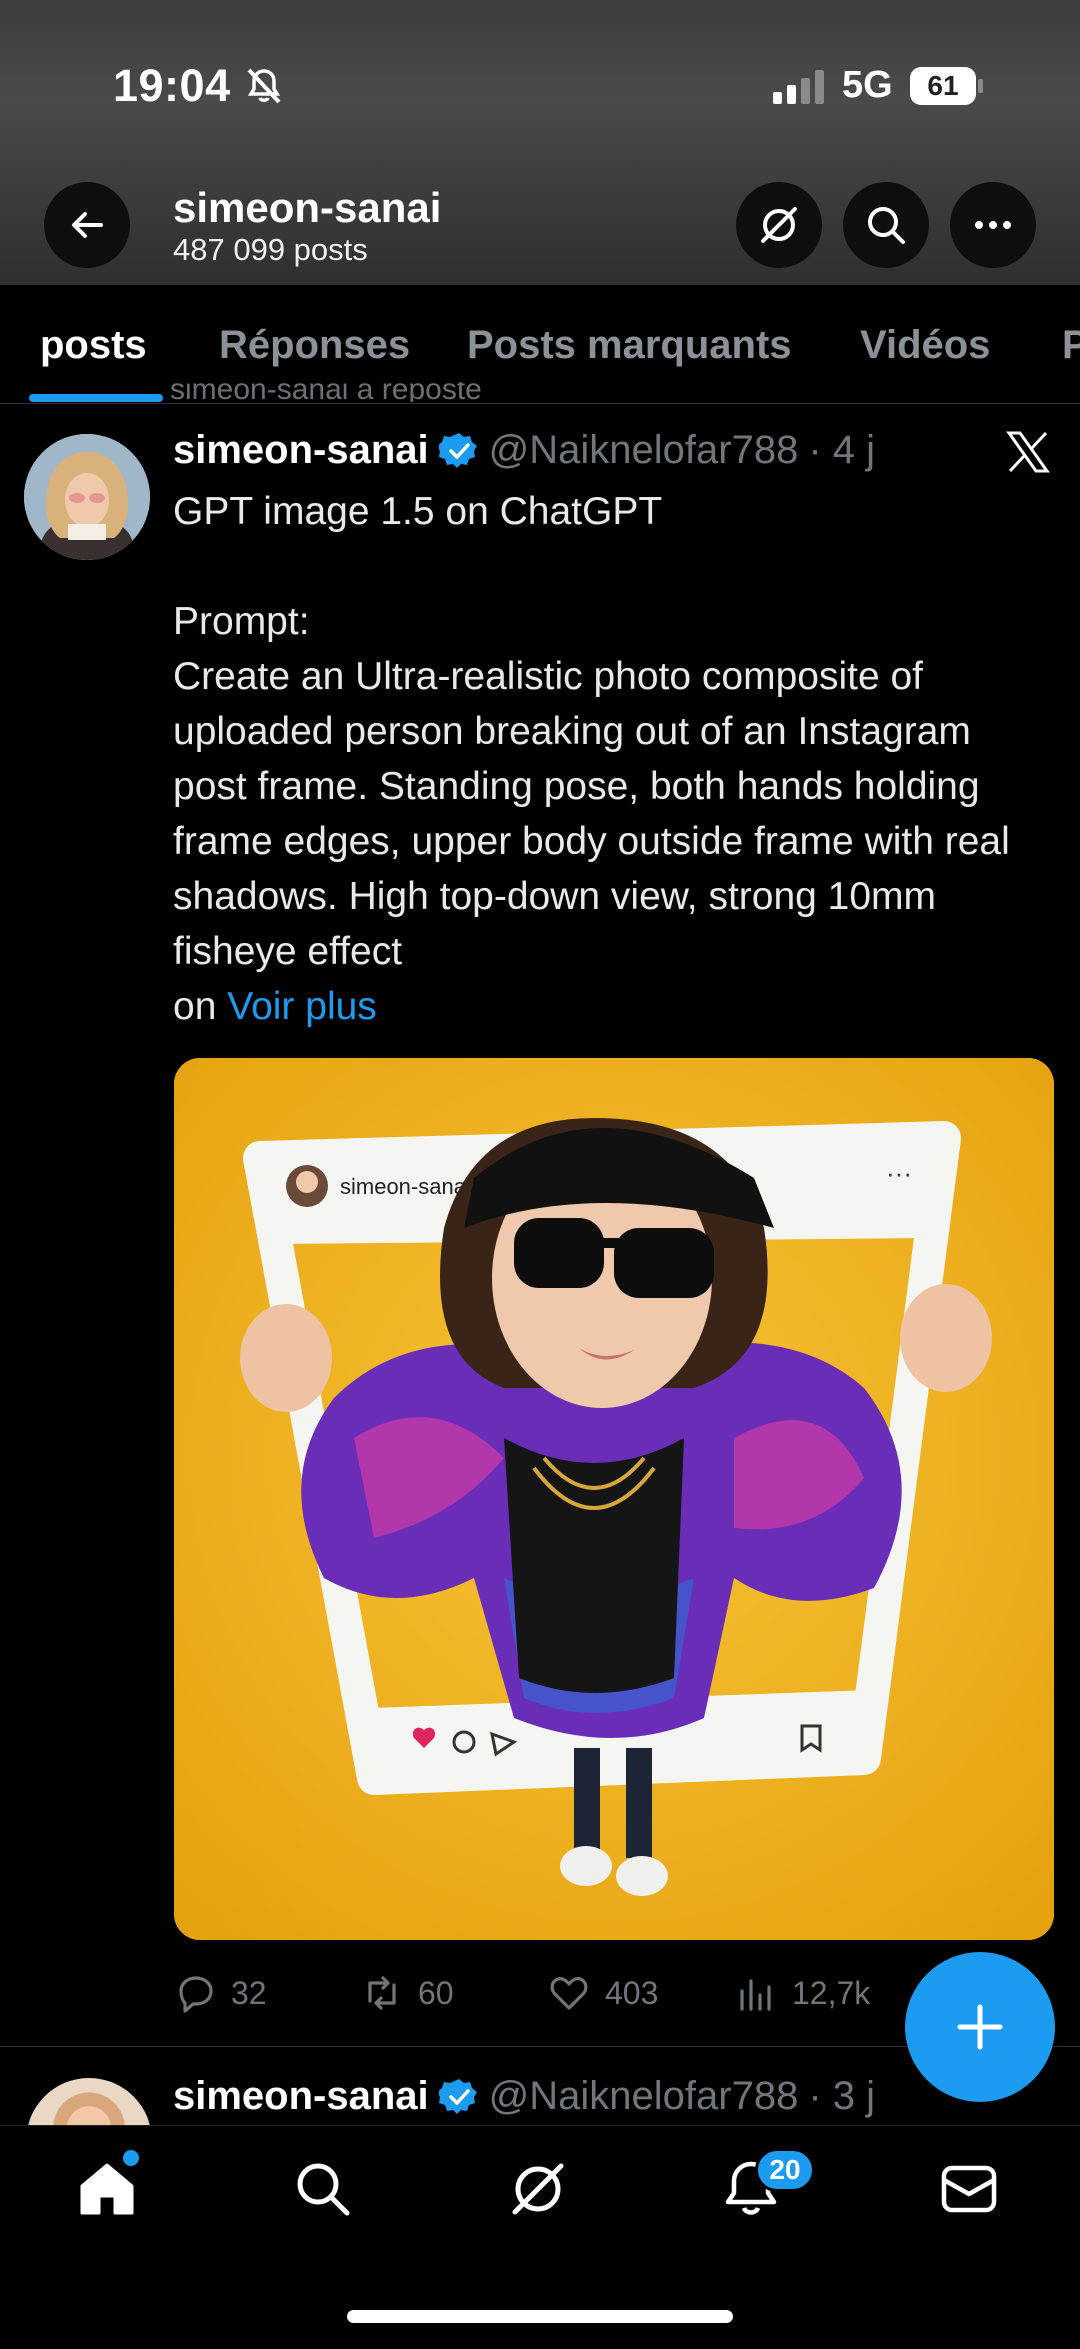 The width and height of the screenshot is (1080, 2349). Describe the element at coordinates (629, 345) in the screenshot. I see `tab-highlights: Posts marquants` at that location.